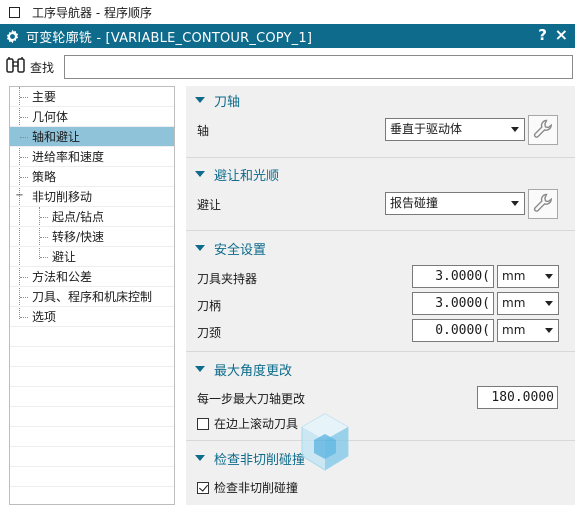  What do you see at coordinates (92, 317) in the screenshot?
I see `nav-item-options: 选项` at bounding box center [92, 317].